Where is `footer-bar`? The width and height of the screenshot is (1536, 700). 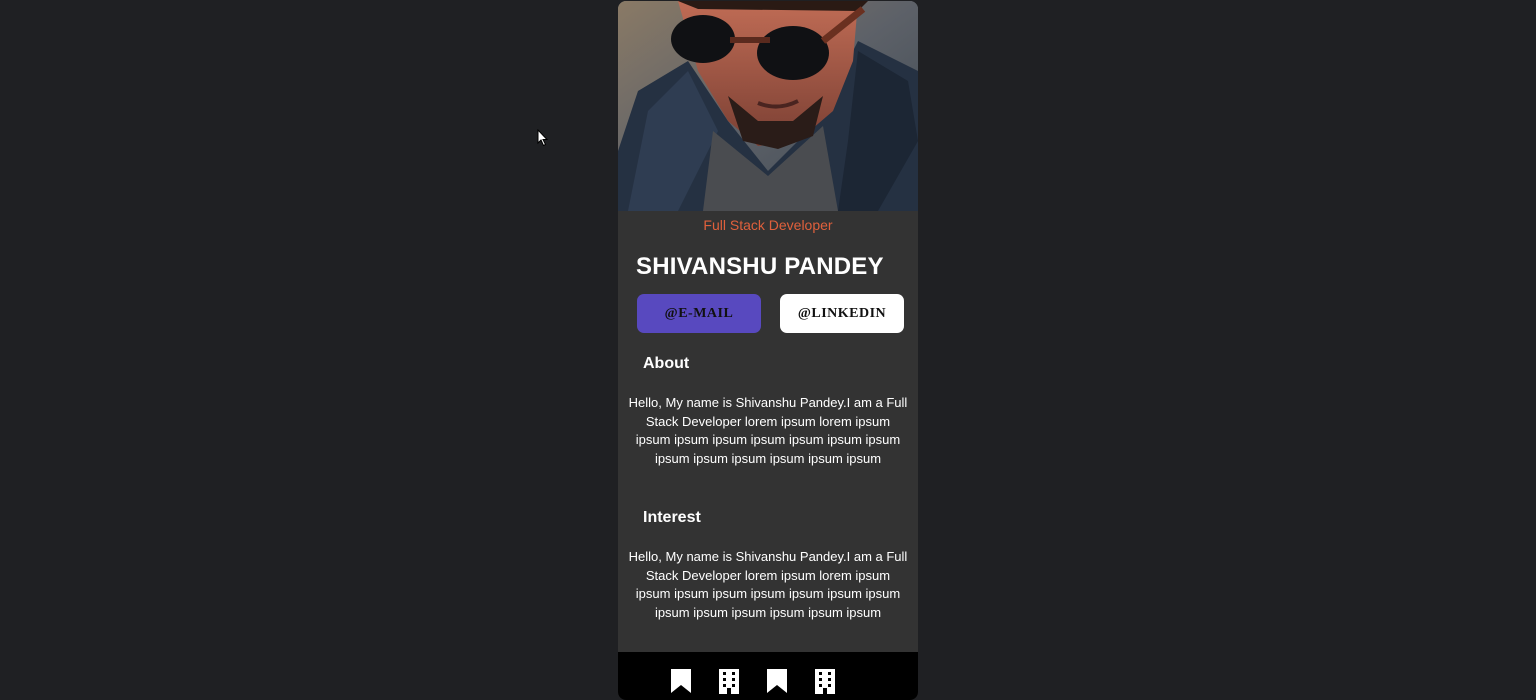
footer-bar is located at coordinates (768, 676).